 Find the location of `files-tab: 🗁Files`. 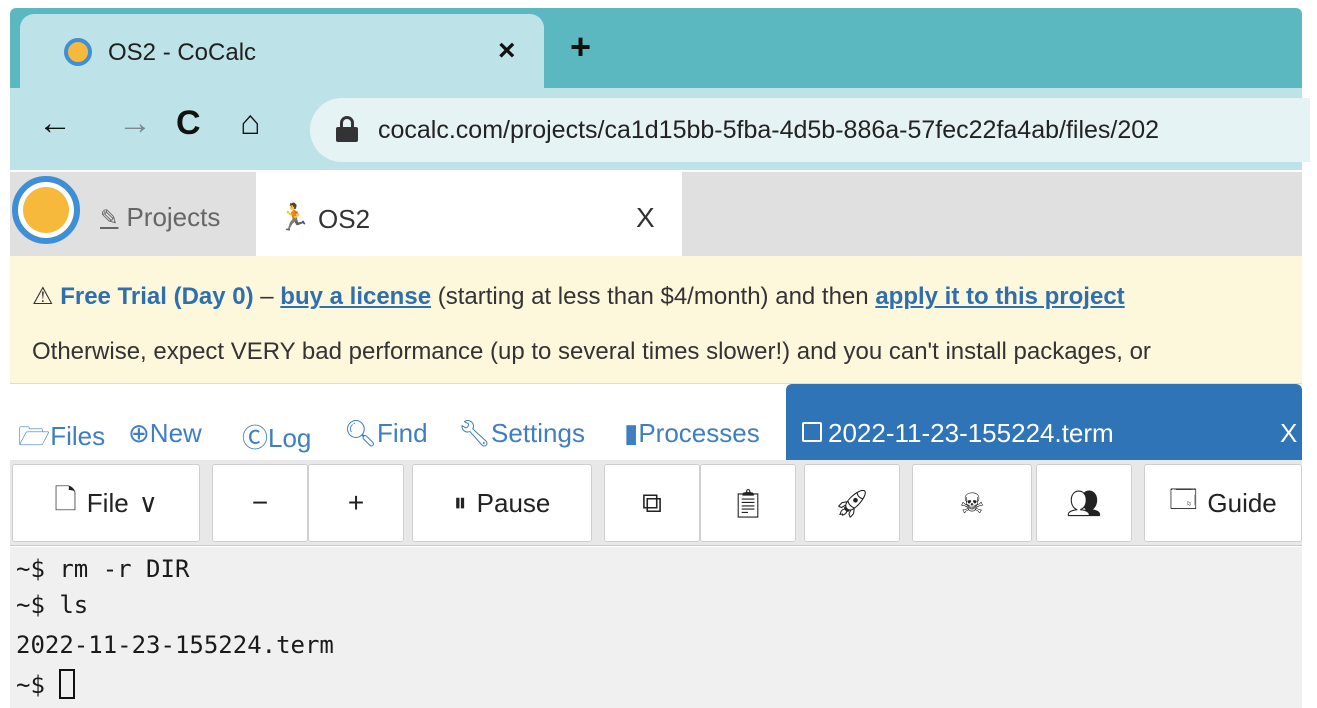

files-tab: 🗁Files is located at coordinates (61, 440).